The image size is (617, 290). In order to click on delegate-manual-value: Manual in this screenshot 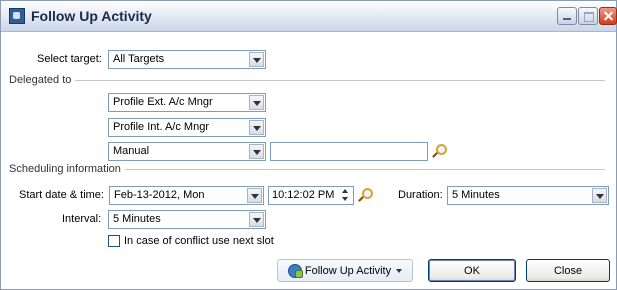, I will do `click(131, 151)`.